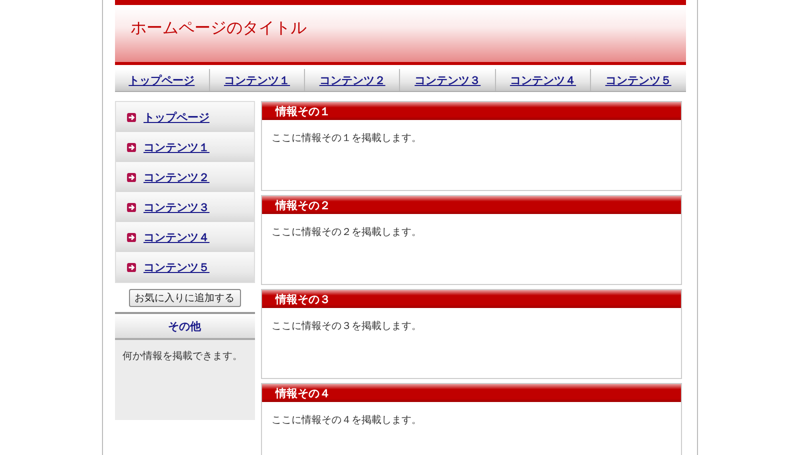  I want to click on info-heading: 情報その２, so click(471, 205).